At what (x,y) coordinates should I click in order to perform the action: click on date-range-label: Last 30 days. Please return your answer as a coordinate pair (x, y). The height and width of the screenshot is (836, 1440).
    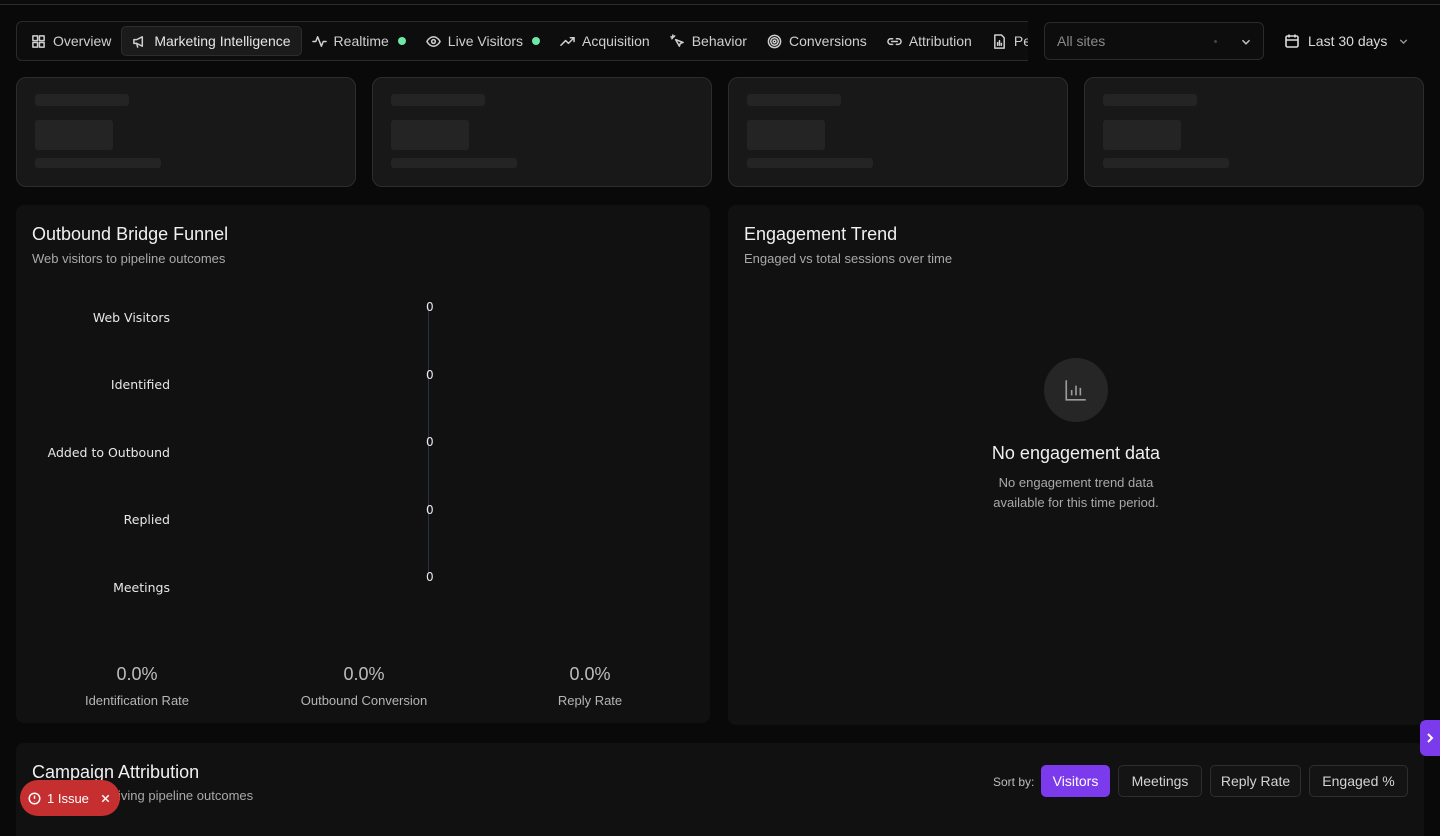
    Looking at the image, I should click on (1348, 41).